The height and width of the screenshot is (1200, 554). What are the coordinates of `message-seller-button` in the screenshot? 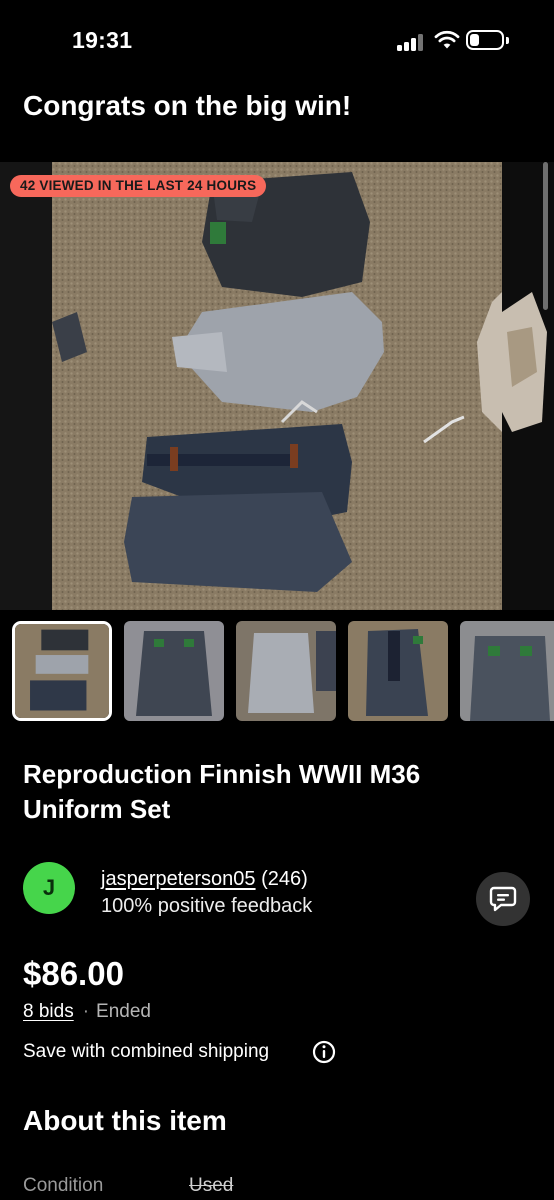 It's located at (503, 899).